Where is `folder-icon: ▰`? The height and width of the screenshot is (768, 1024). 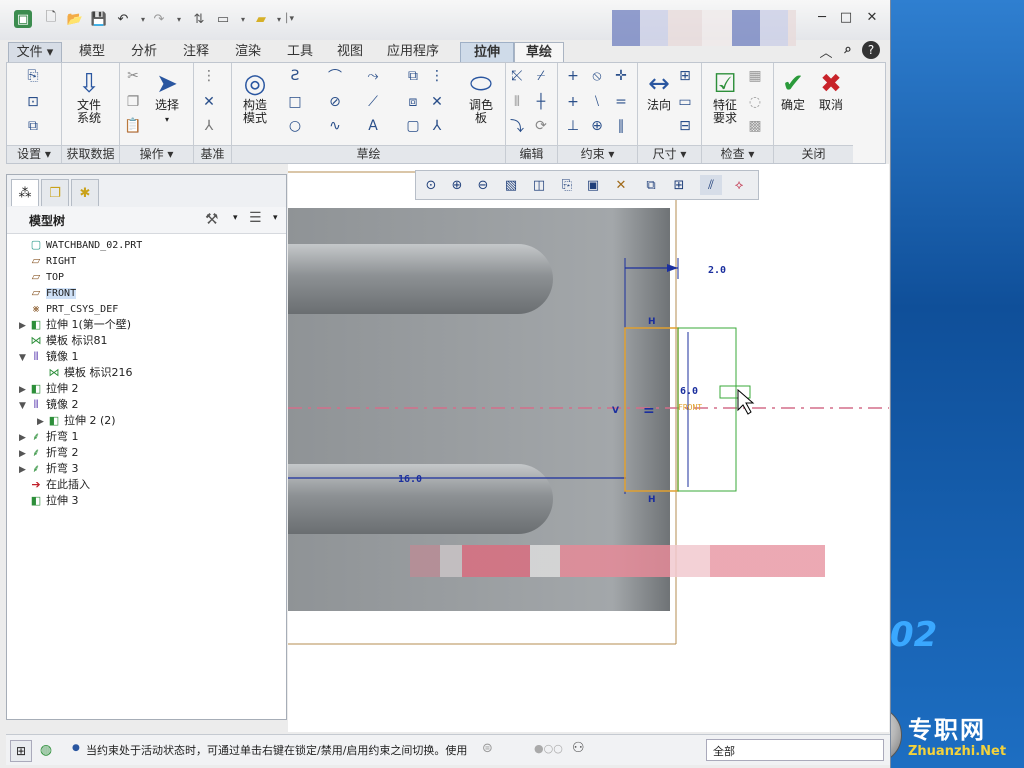
folder-icon: ▰ is located at coordinates (261, 19).